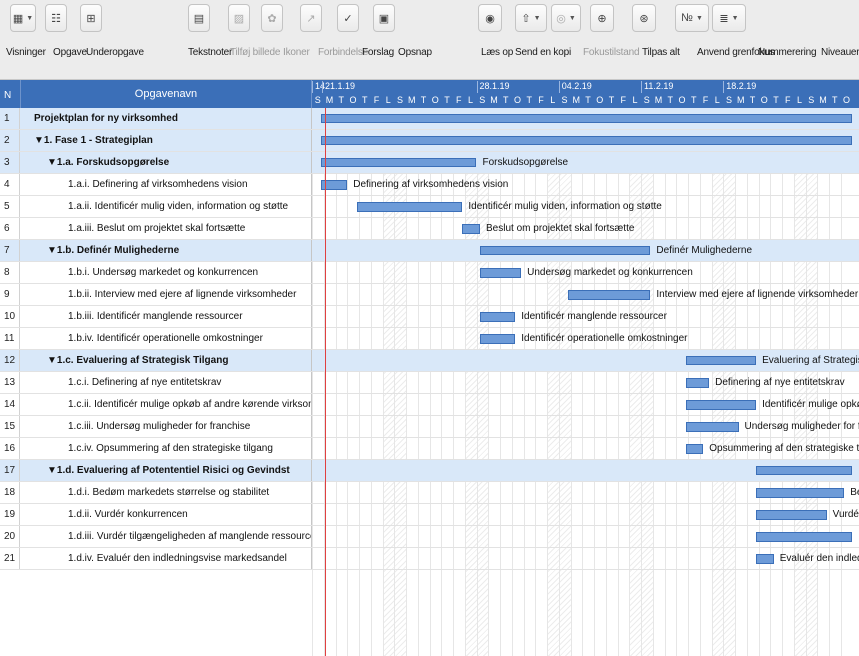 Image resolution: width=859 pixels, height=656 pixels. I want to click on week-label: 04.2.19, so click(575, 87).